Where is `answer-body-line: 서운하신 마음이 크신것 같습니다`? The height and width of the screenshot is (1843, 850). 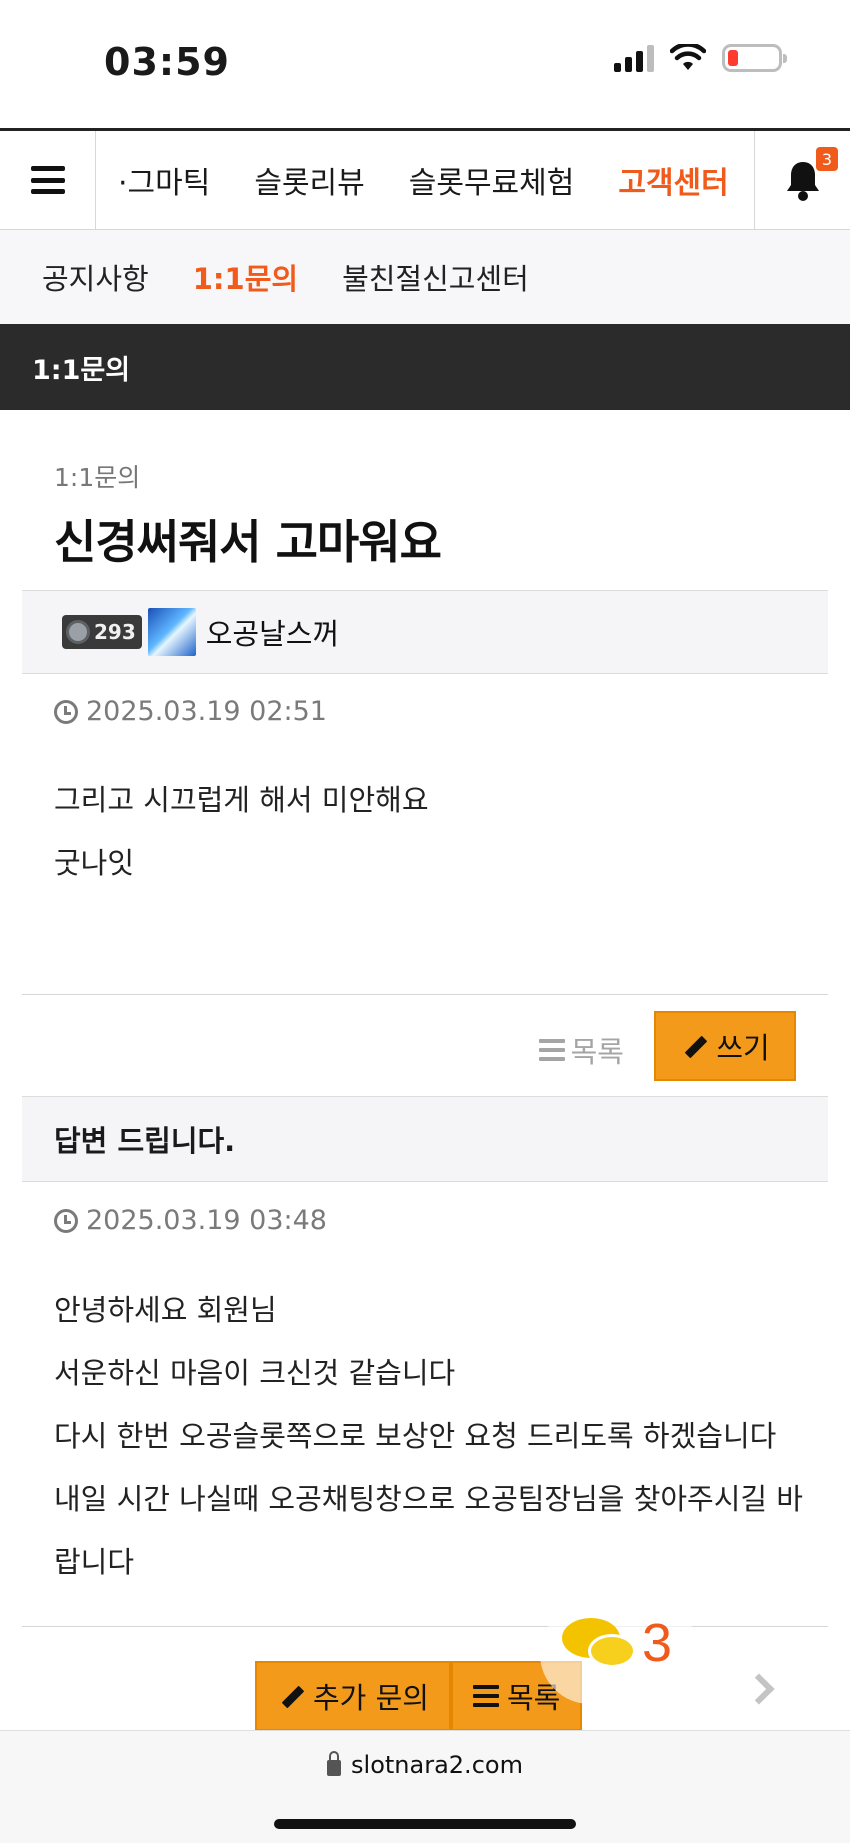 answer-body-line: 서운하신 마음이 크신것 같습니다 is located at coordinates (255, 1373).